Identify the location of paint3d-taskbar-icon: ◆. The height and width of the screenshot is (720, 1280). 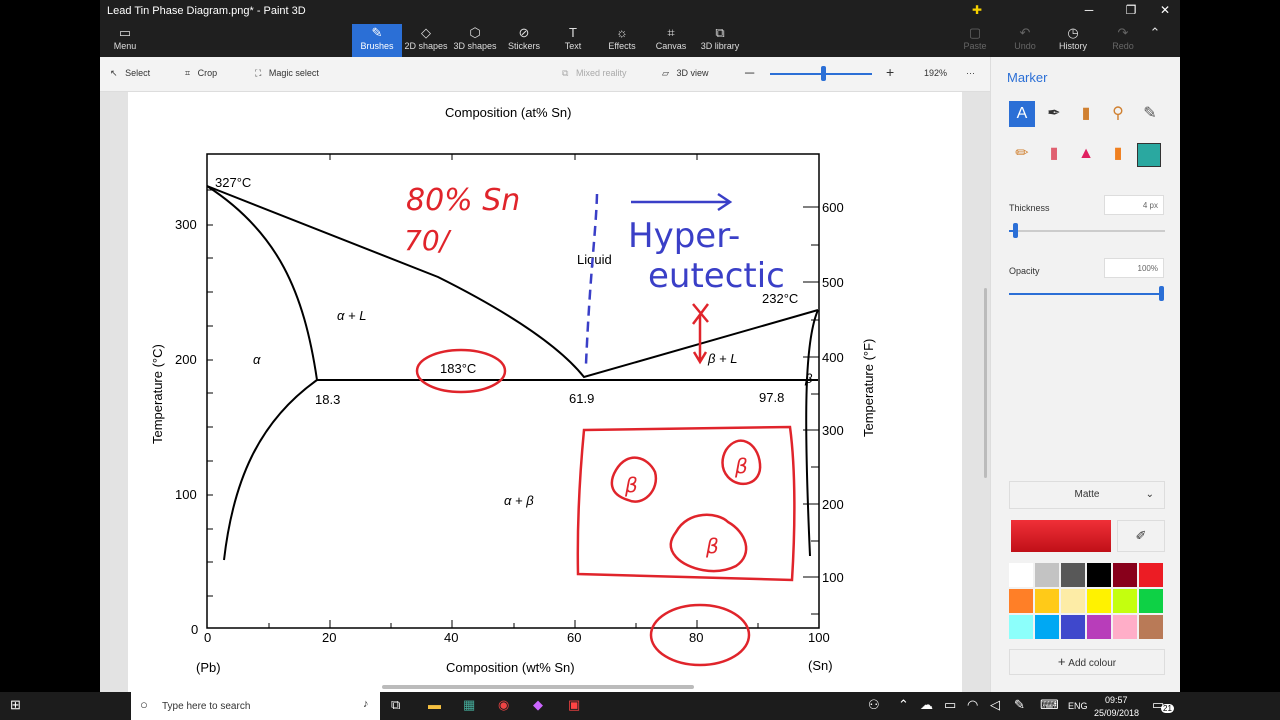
(538, 705).